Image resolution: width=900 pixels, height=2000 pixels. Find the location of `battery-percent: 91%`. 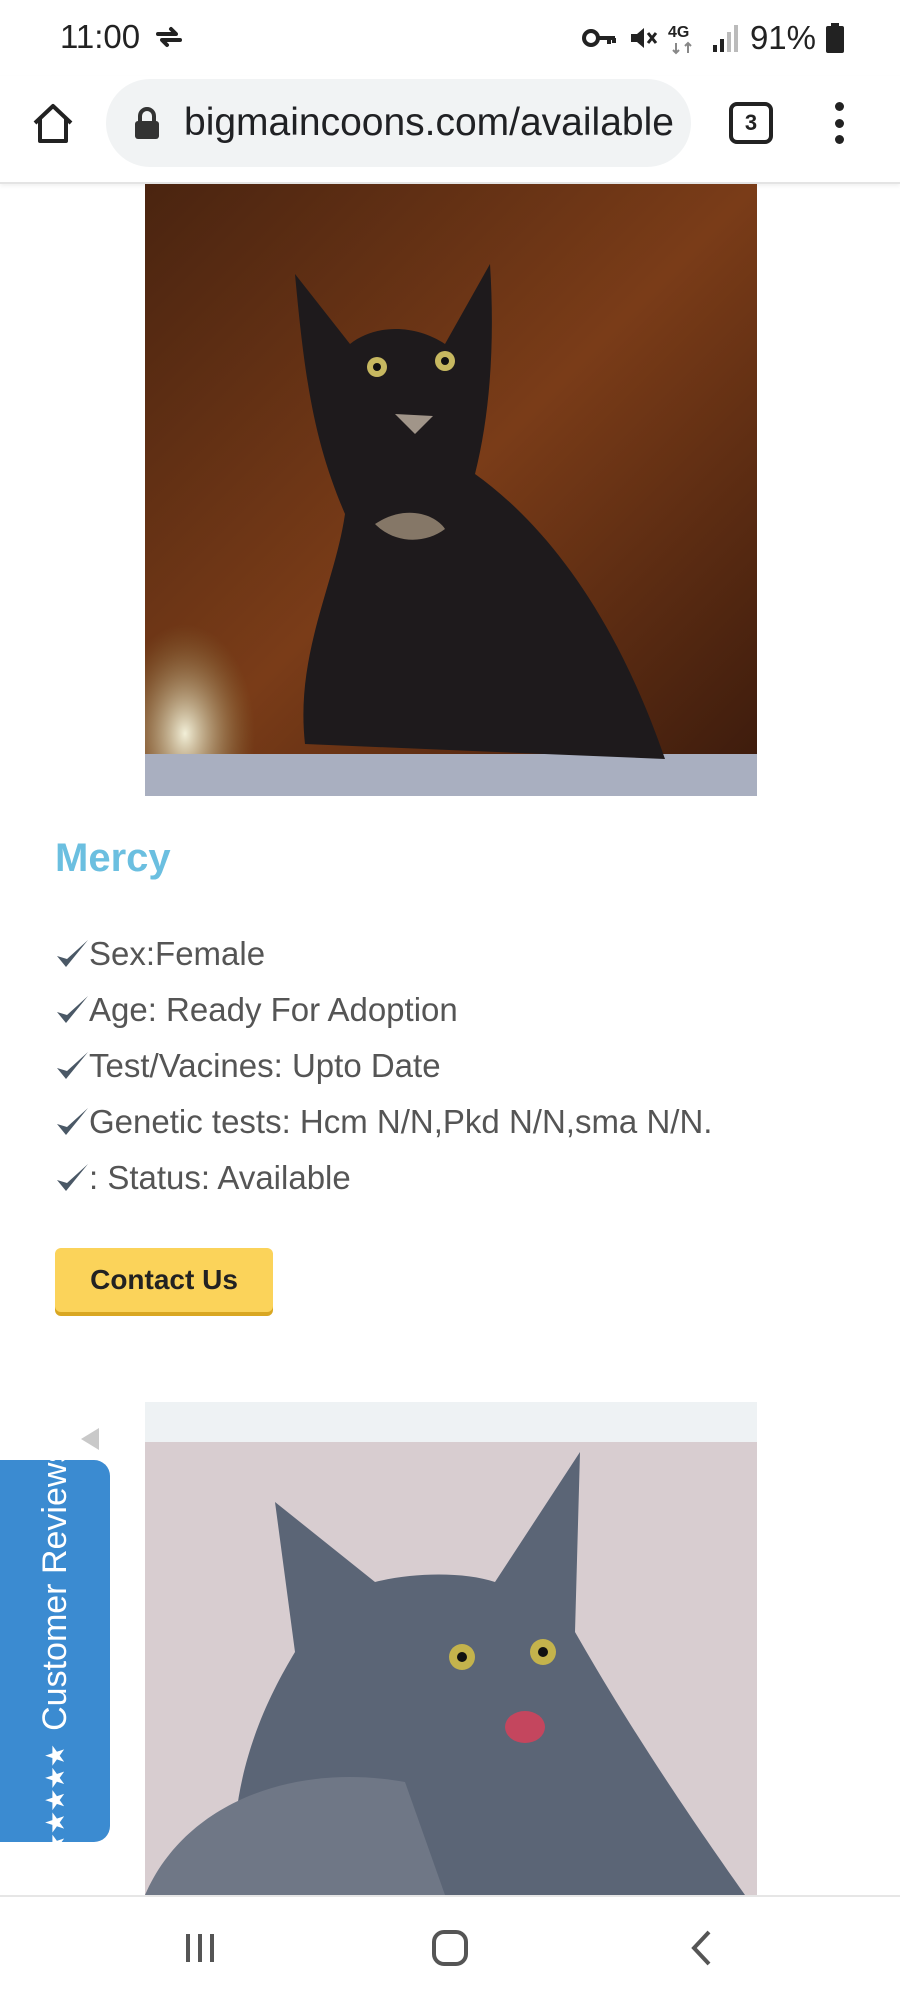

battery-percent: 91% is located at coordinates (782, 37).